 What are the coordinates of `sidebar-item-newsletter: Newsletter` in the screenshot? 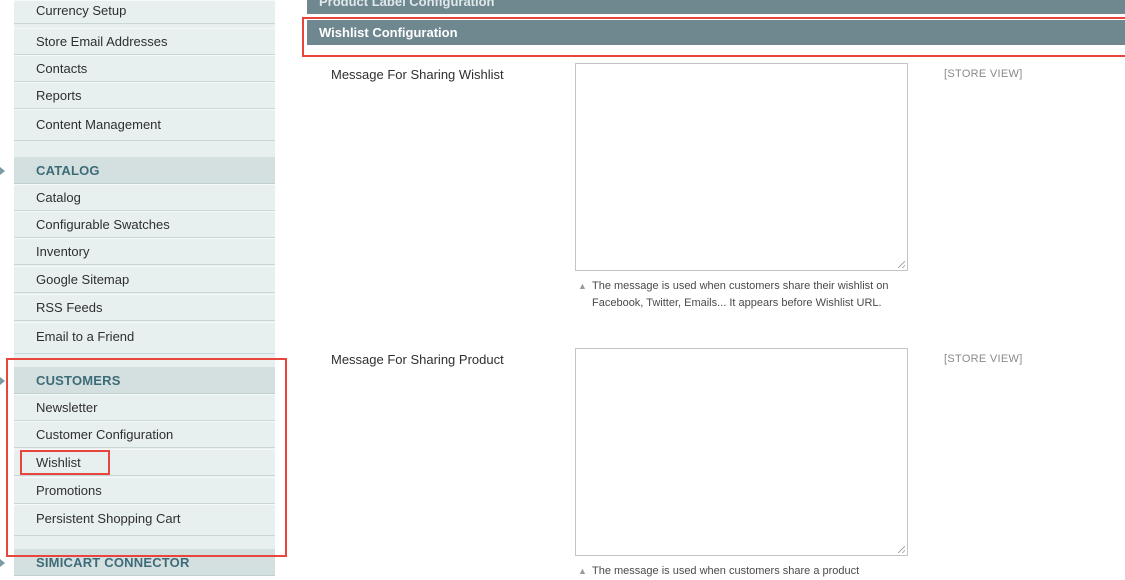 It's located at (144, 407).